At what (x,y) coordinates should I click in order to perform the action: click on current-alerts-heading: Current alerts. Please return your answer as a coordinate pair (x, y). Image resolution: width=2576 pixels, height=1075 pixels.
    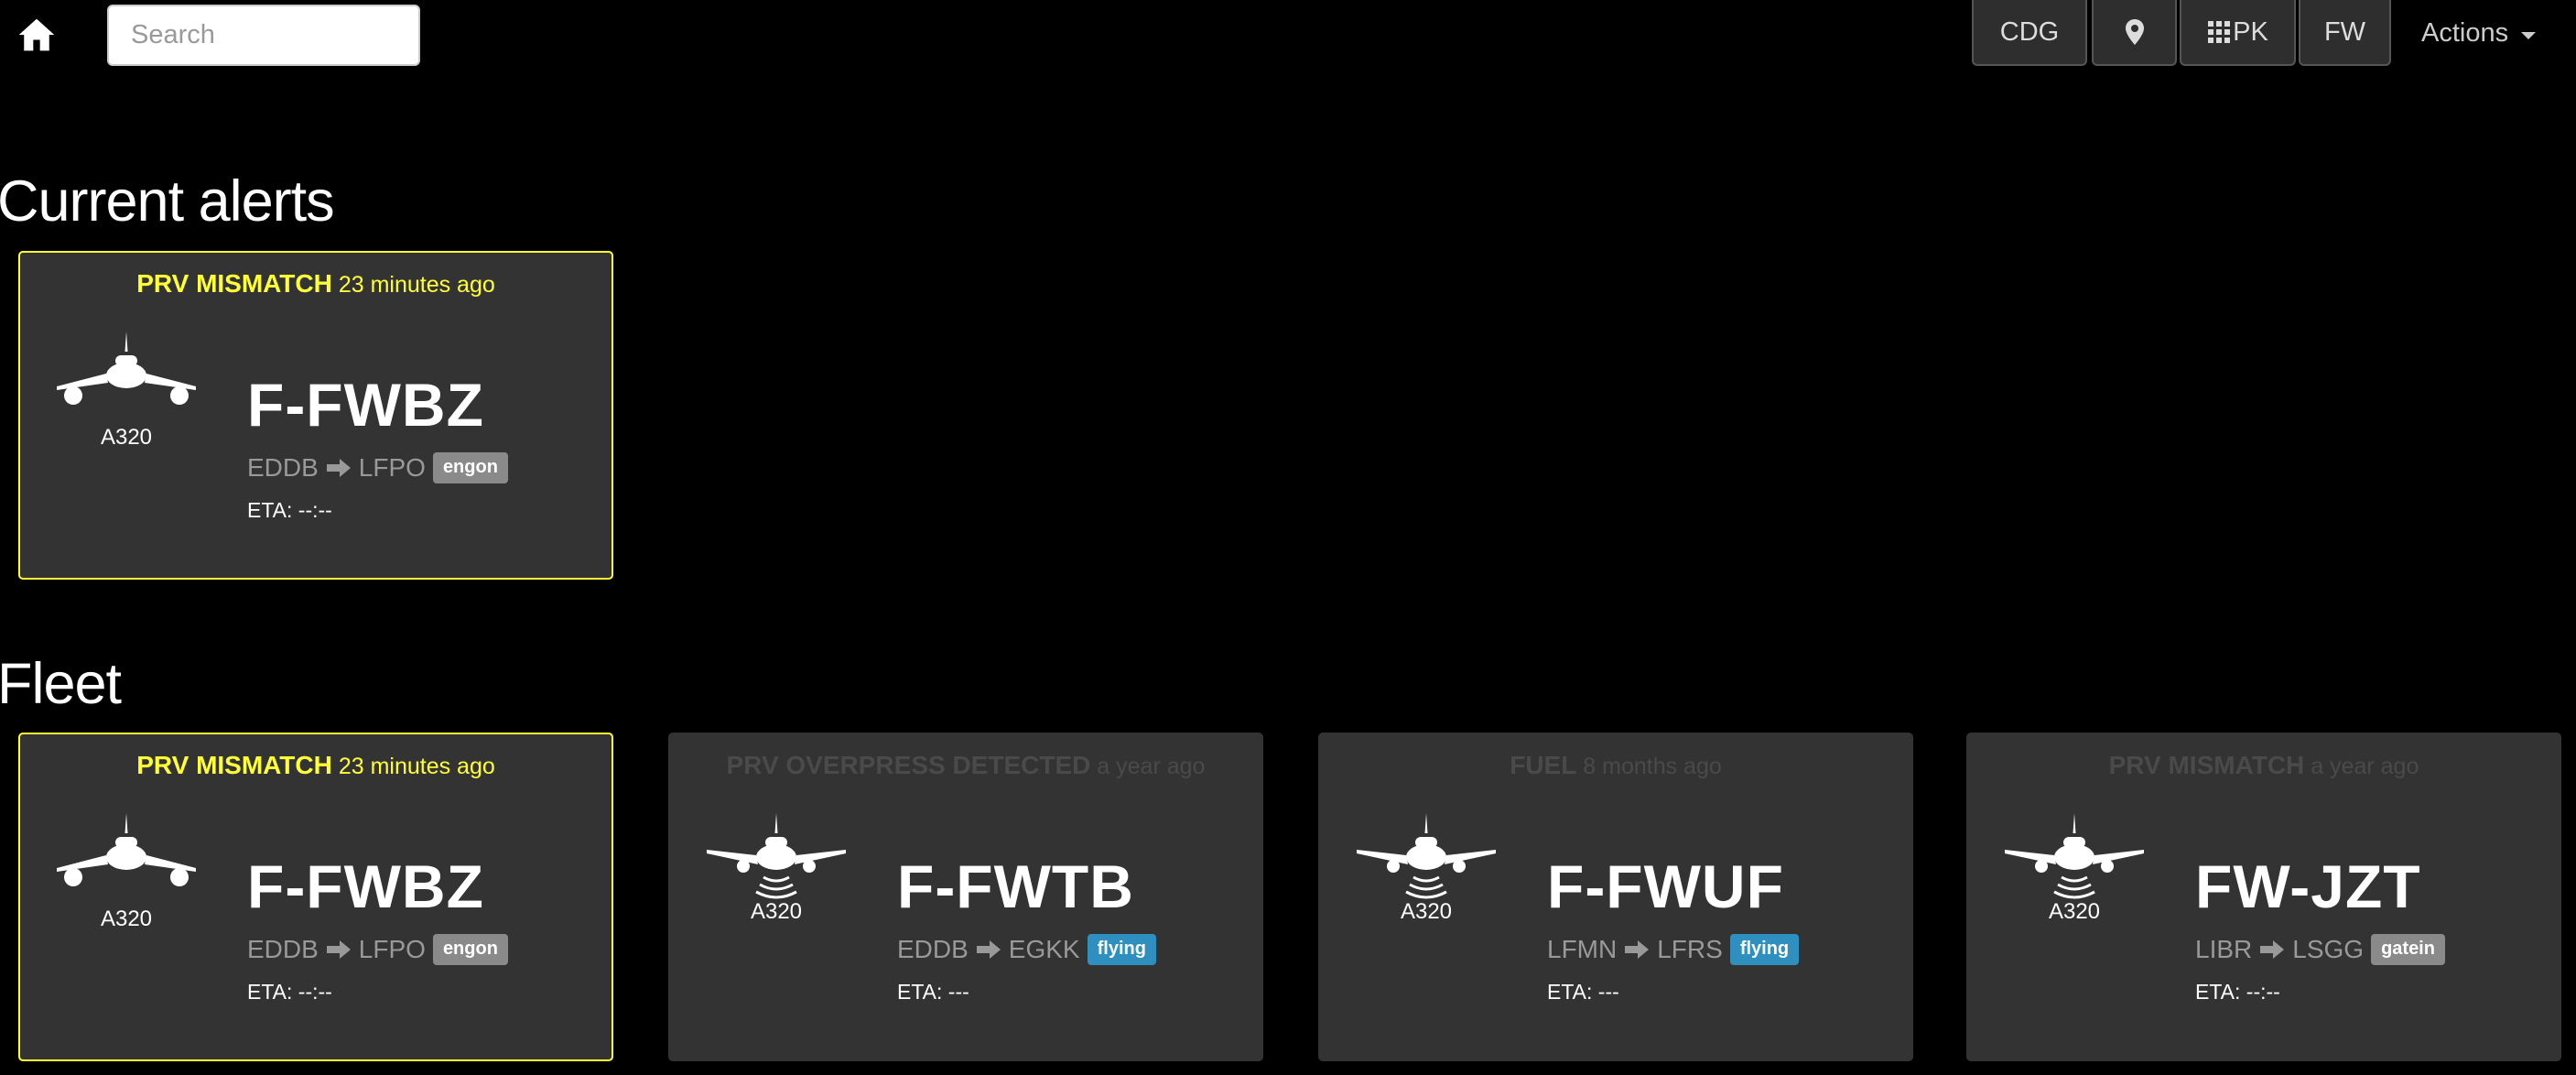
    Looking at the image, I should click on (167, 201).